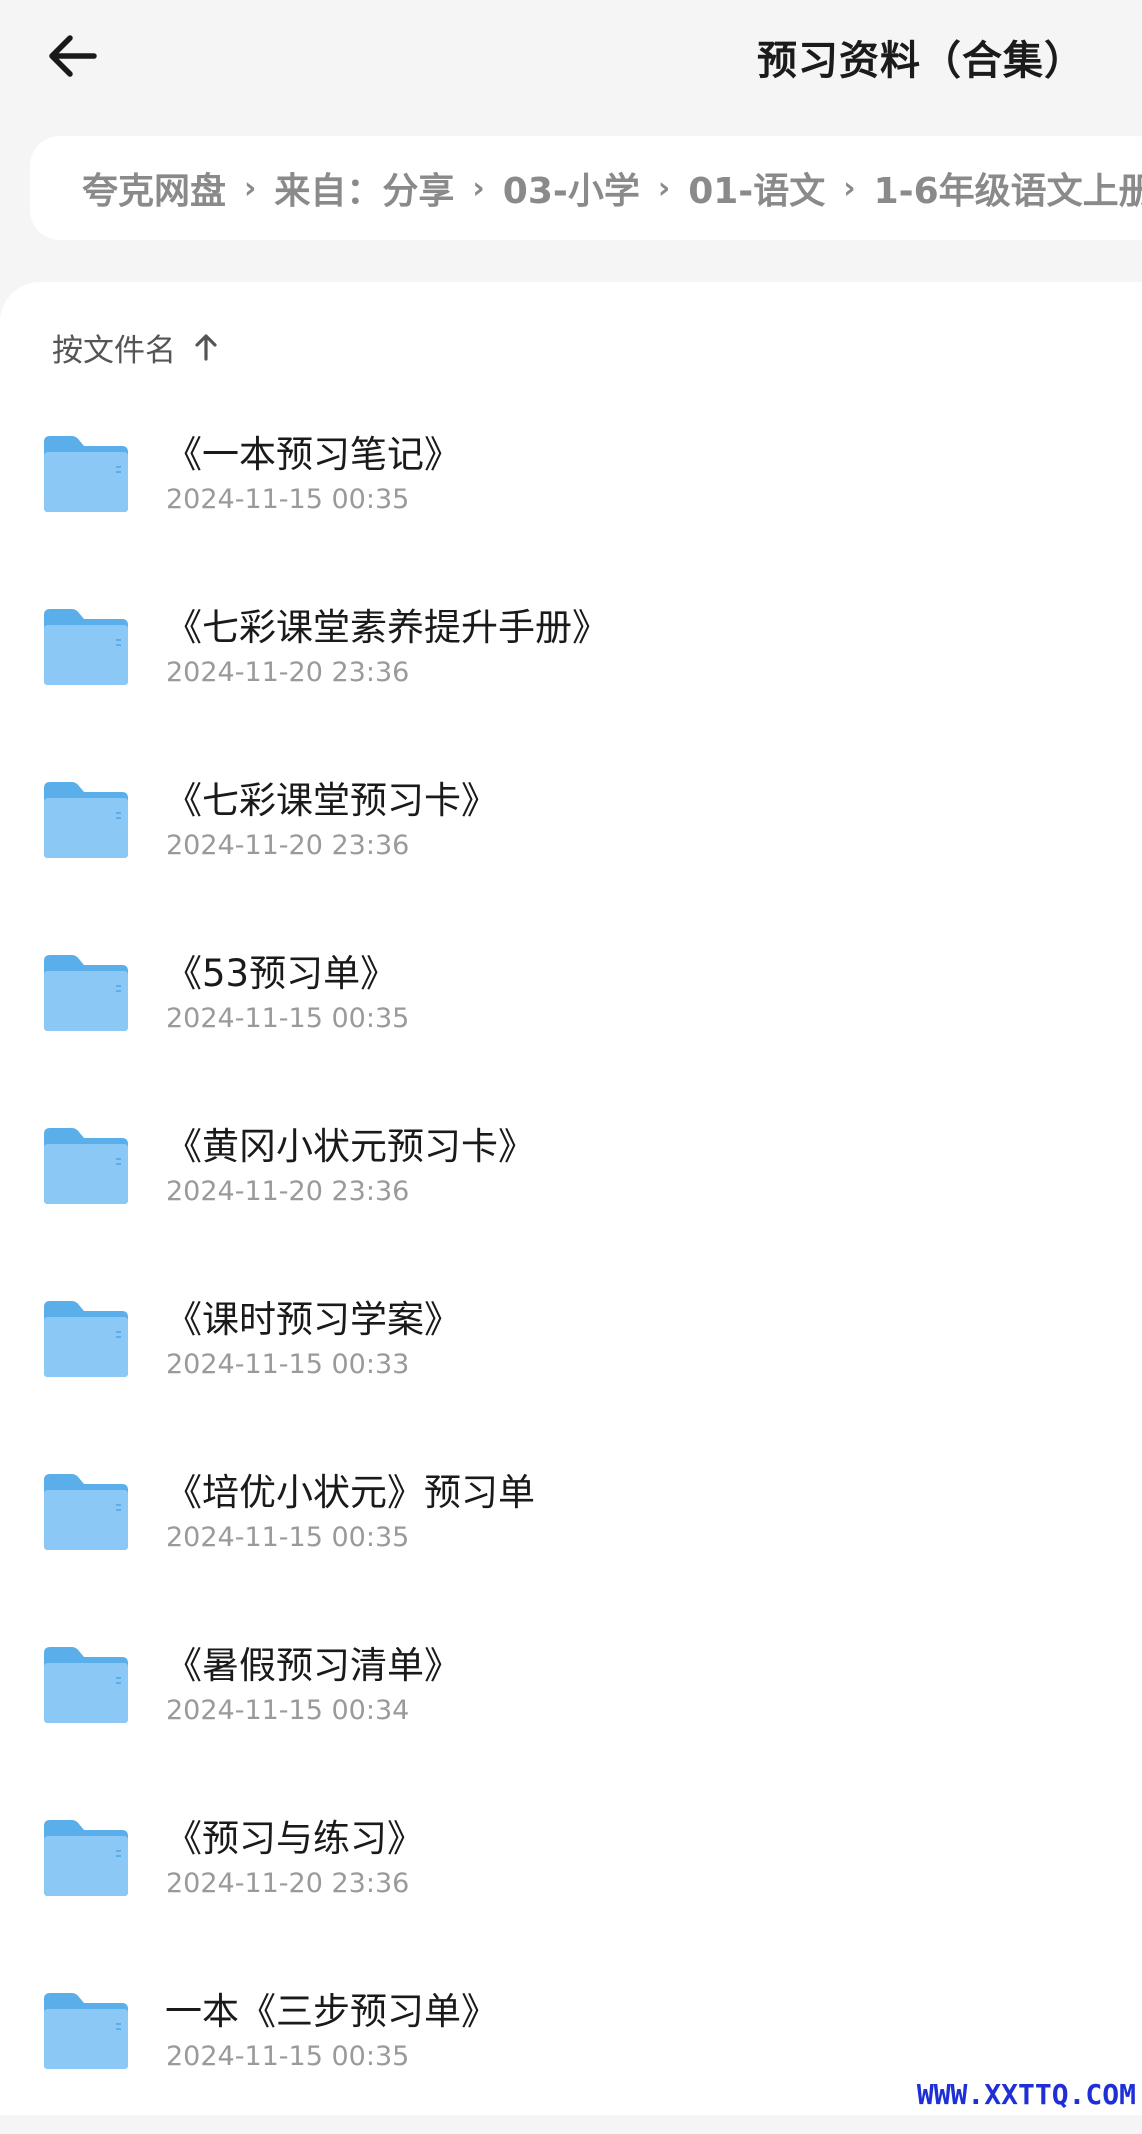 The image size is (1142, 2134). I want to click on file-name: 《一本预习笔记》, so click(313, 454).